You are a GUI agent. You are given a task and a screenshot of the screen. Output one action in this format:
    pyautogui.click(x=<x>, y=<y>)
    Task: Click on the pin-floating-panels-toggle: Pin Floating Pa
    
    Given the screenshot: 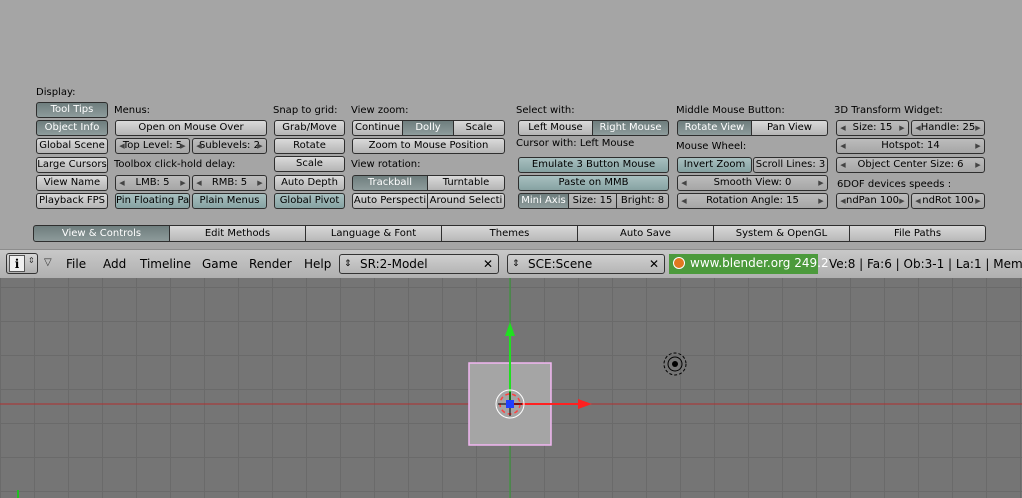 What is the action you would take?
    pyautogui.click(x=152, y=201)
    